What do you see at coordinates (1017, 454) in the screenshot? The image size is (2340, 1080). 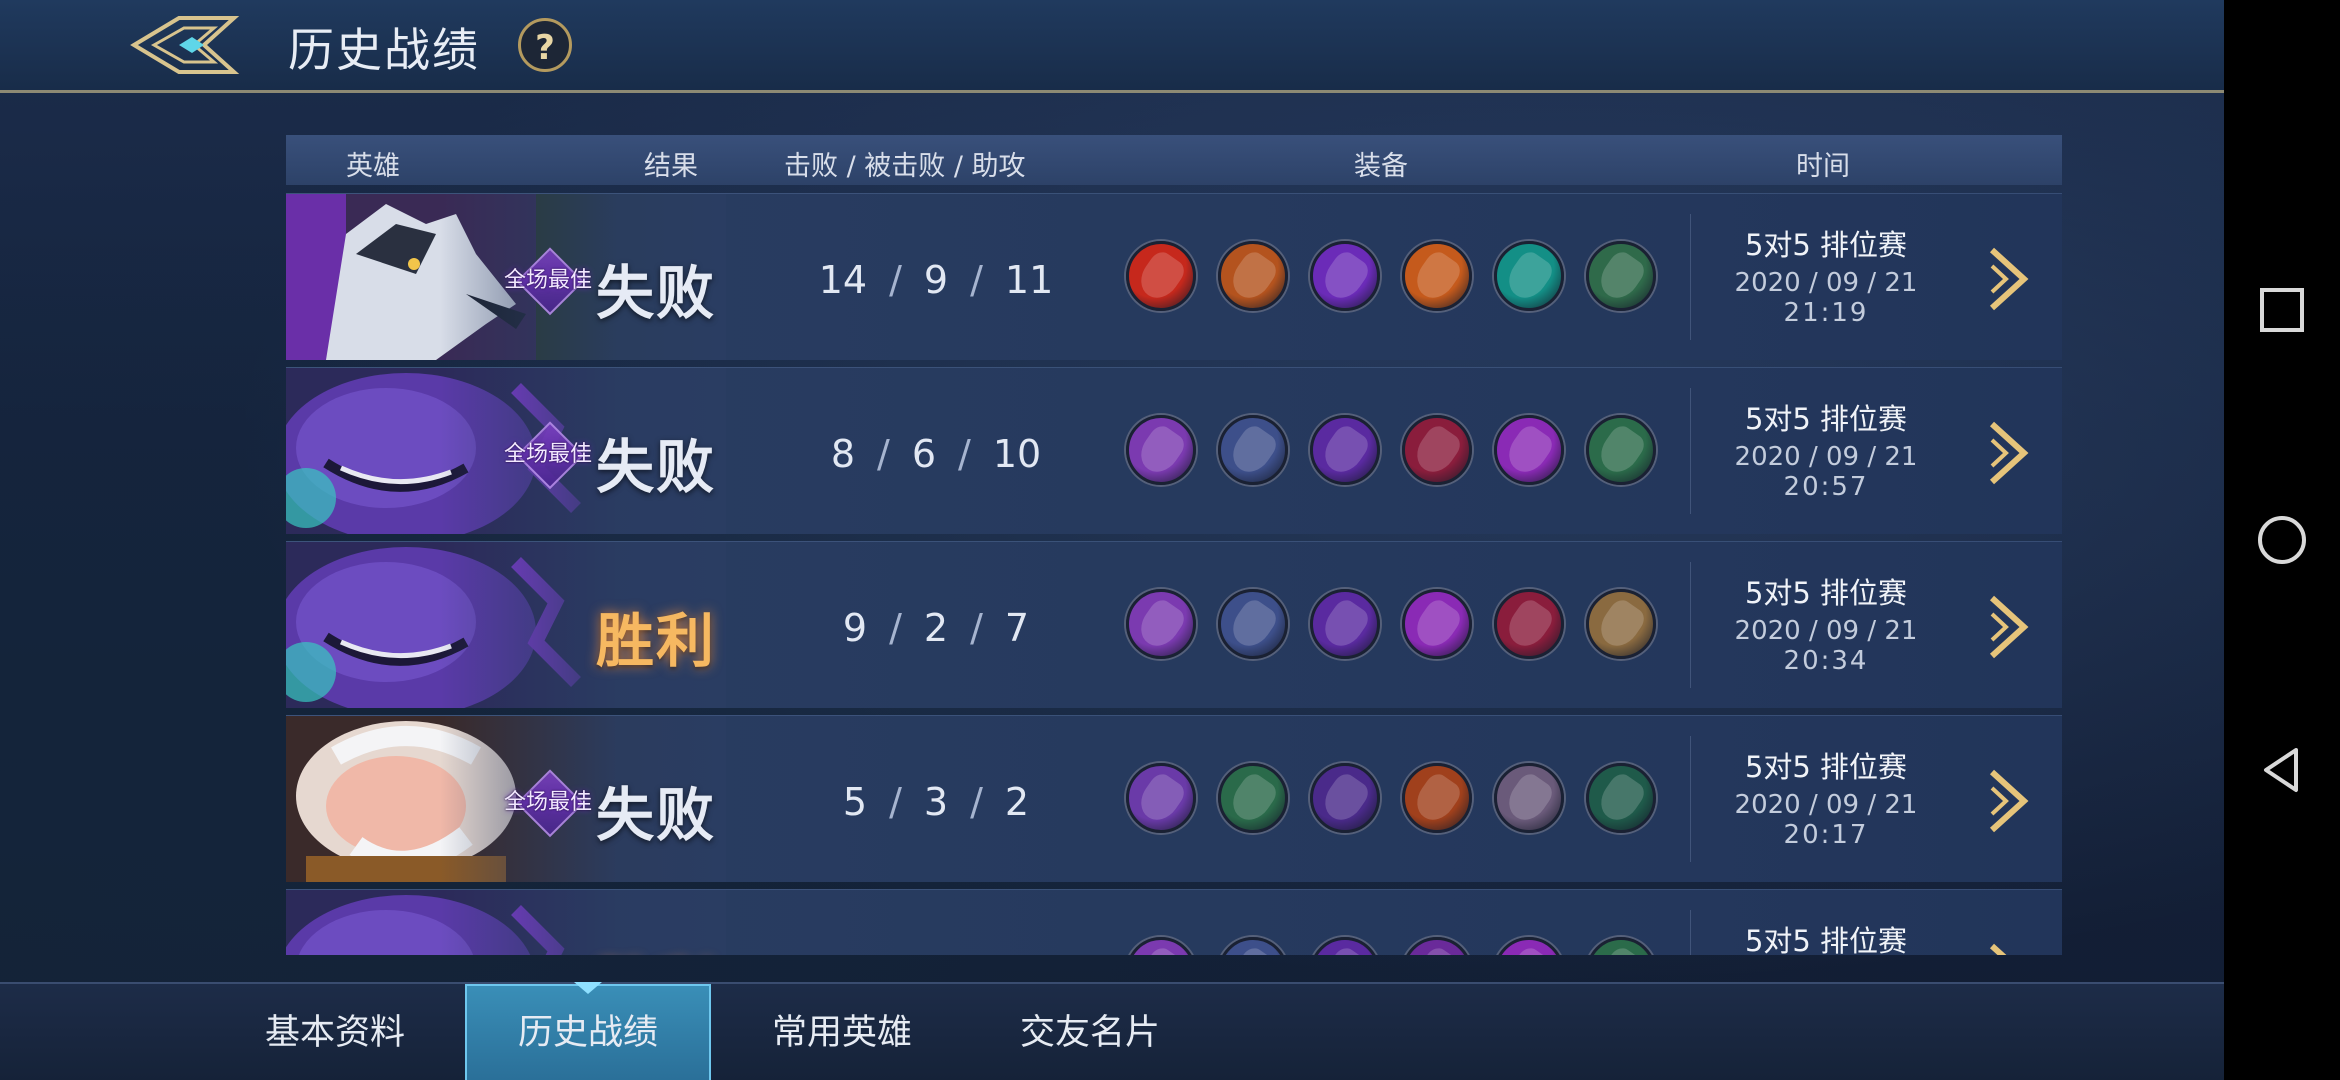 I see `assists: 10` at bounding box center [1017, 454].